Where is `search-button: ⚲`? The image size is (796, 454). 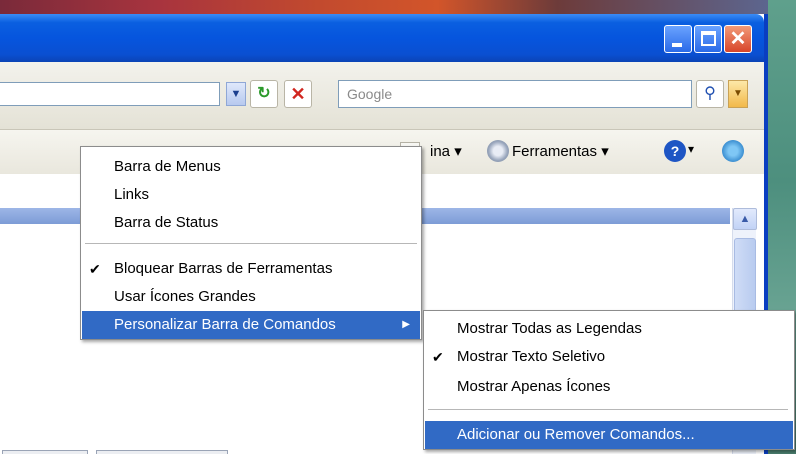
search-button: ⚲ is located at coordinates (710, 94).